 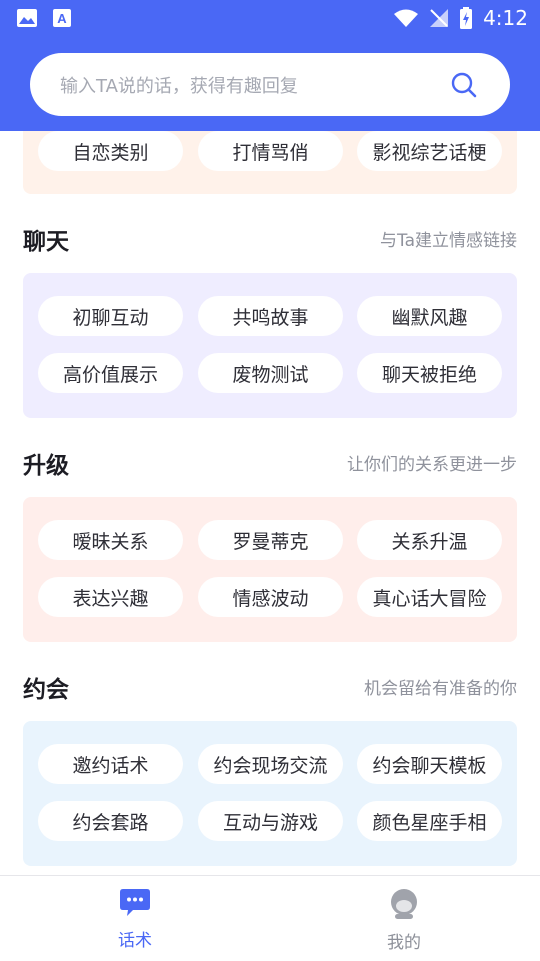 What do you see at coordinates (404, 920) in the screenshot?
I see `nav-tab-mine: 我的` at bounding box center [404, 920].